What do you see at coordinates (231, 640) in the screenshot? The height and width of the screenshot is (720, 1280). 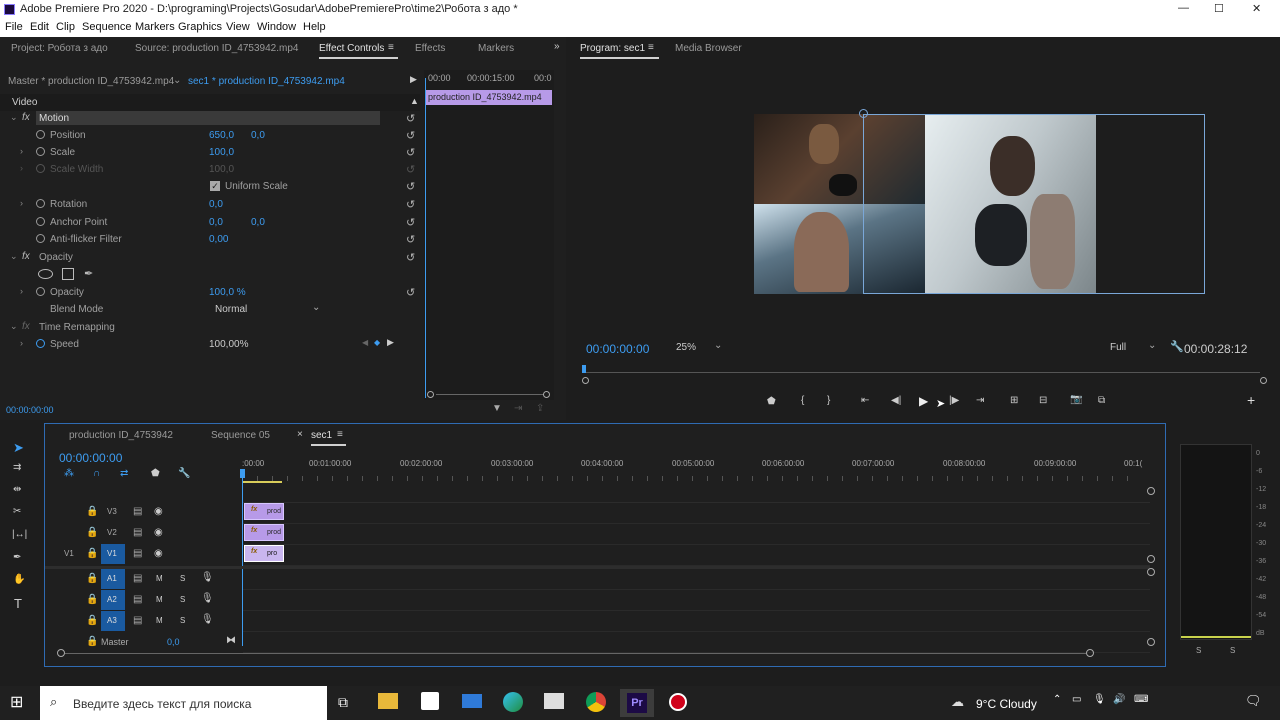 I see `go-to-end-icon: ⧓` at bounding box center [231, 640].